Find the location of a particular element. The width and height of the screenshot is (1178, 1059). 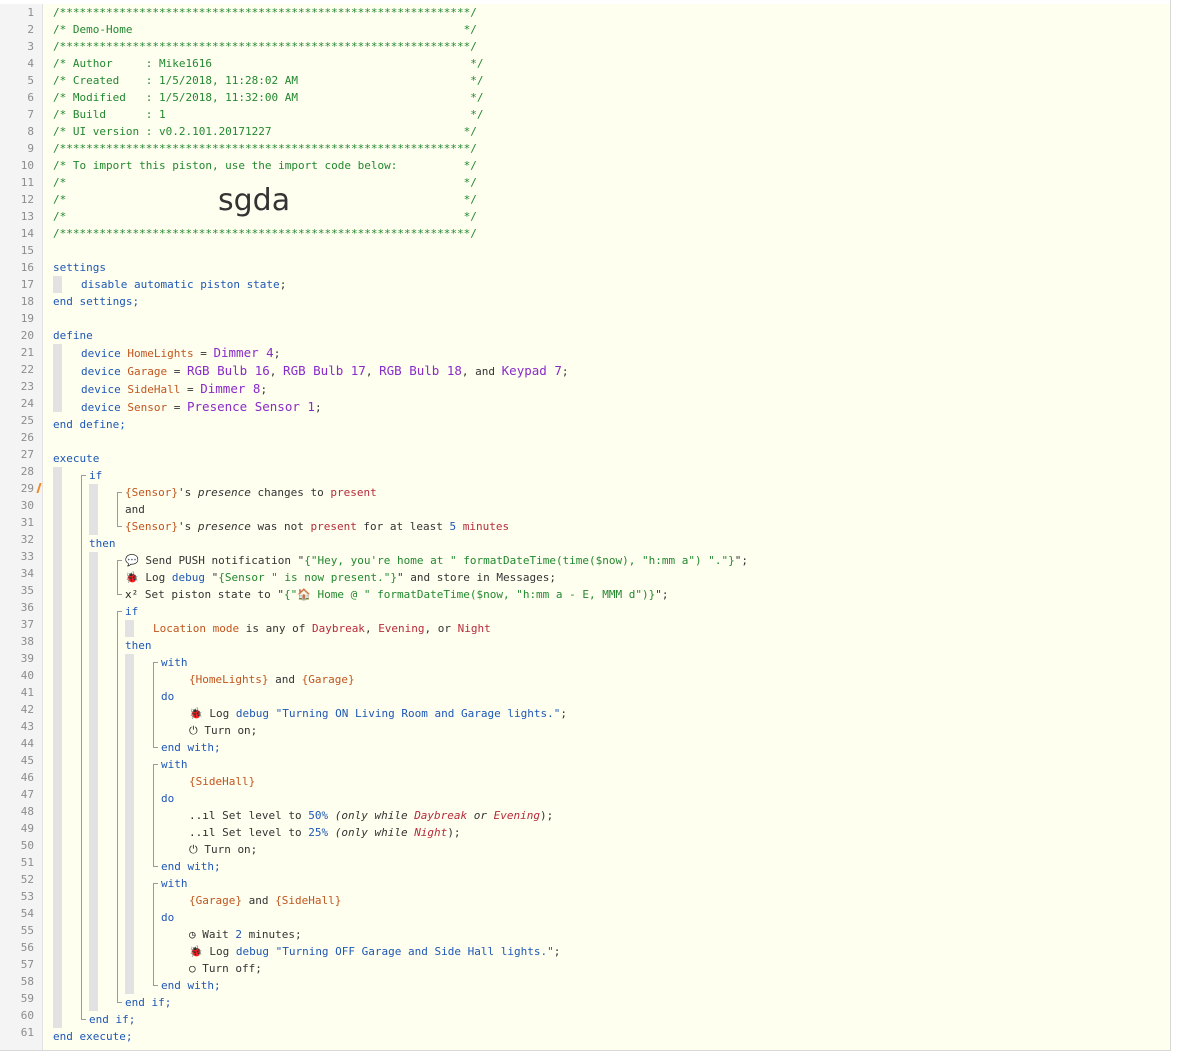

line-number: 33 is located at coordinates (27, 556).